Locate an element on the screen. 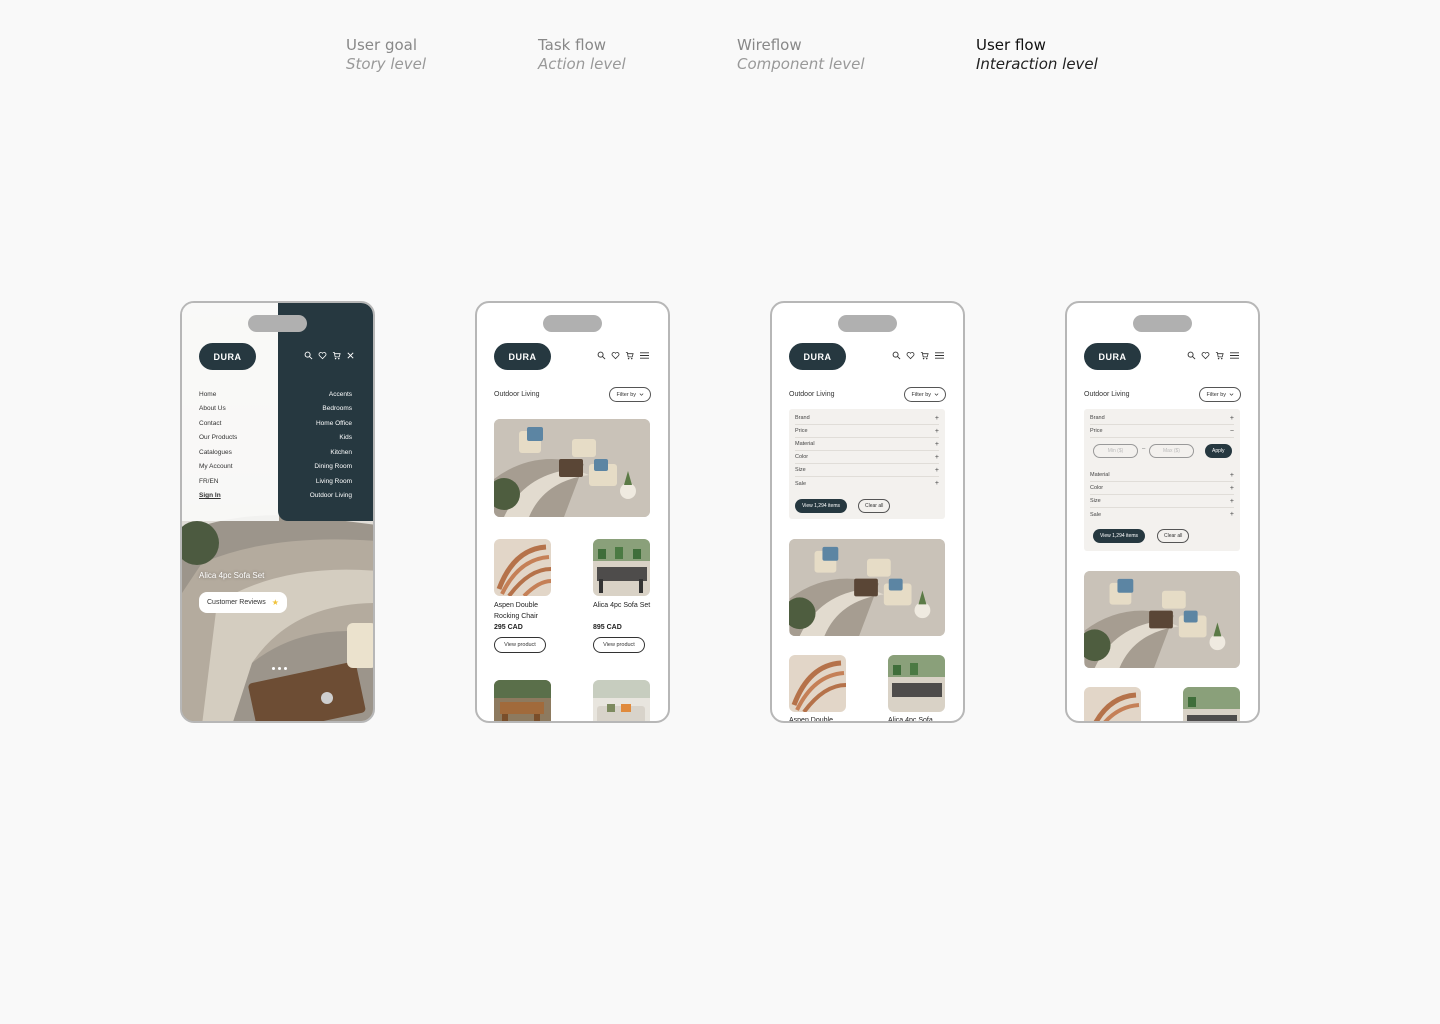 The image size is (1440, 1024). customer-reviews-button: Customer Reviews ★ is located at coordinates (243, 602).